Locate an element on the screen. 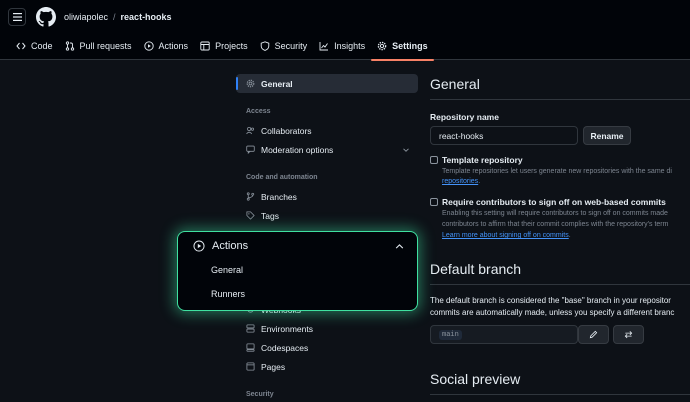 The width and height of the screenshot is (690, 402). tab-actions-label: Actions is located at coordinates (173, 46).